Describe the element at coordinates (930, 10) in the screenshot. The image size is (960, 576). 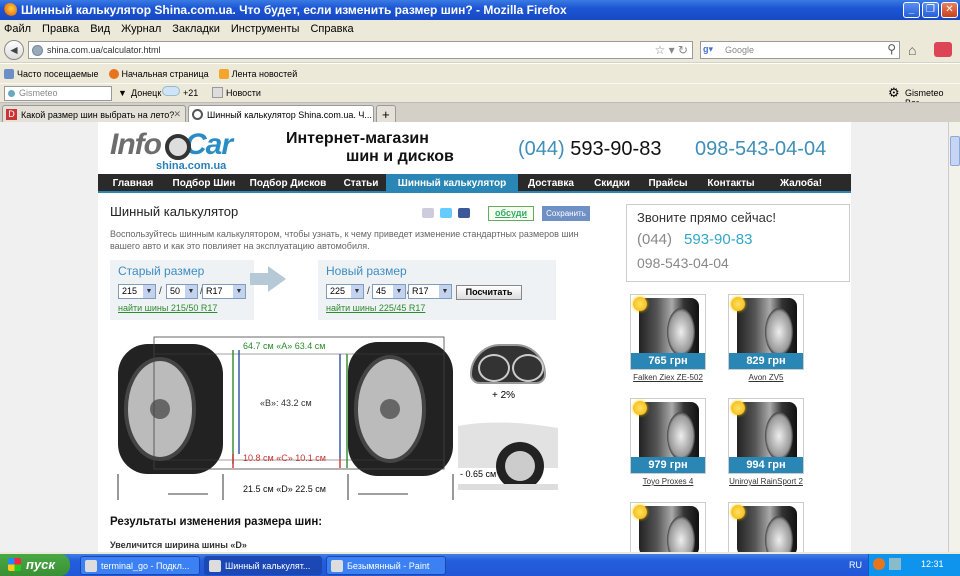
I see `maximize-button: ❐` at that location.